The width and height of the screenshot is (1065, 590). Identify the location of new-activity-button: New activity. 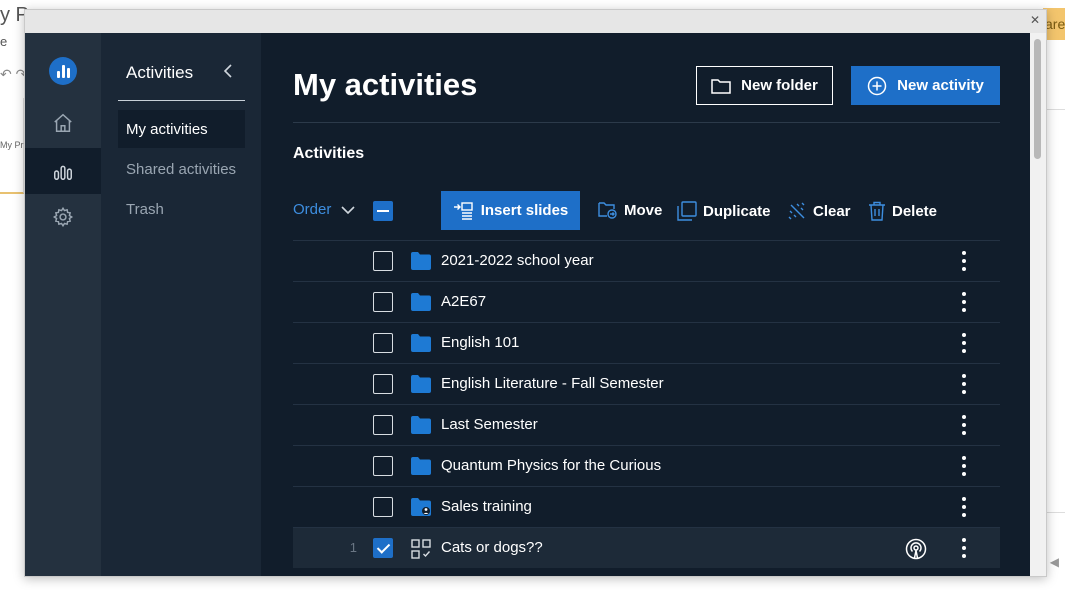
(925, 85).